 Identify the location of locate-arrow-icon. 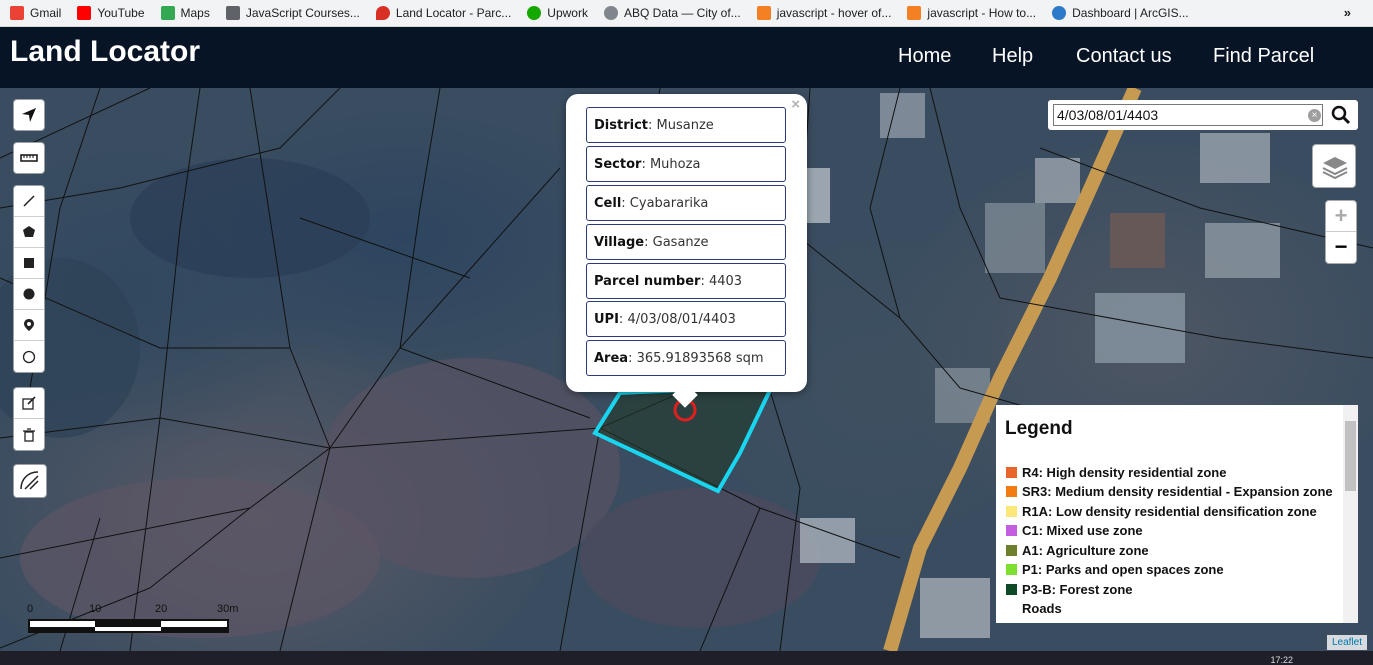
(29, 115).